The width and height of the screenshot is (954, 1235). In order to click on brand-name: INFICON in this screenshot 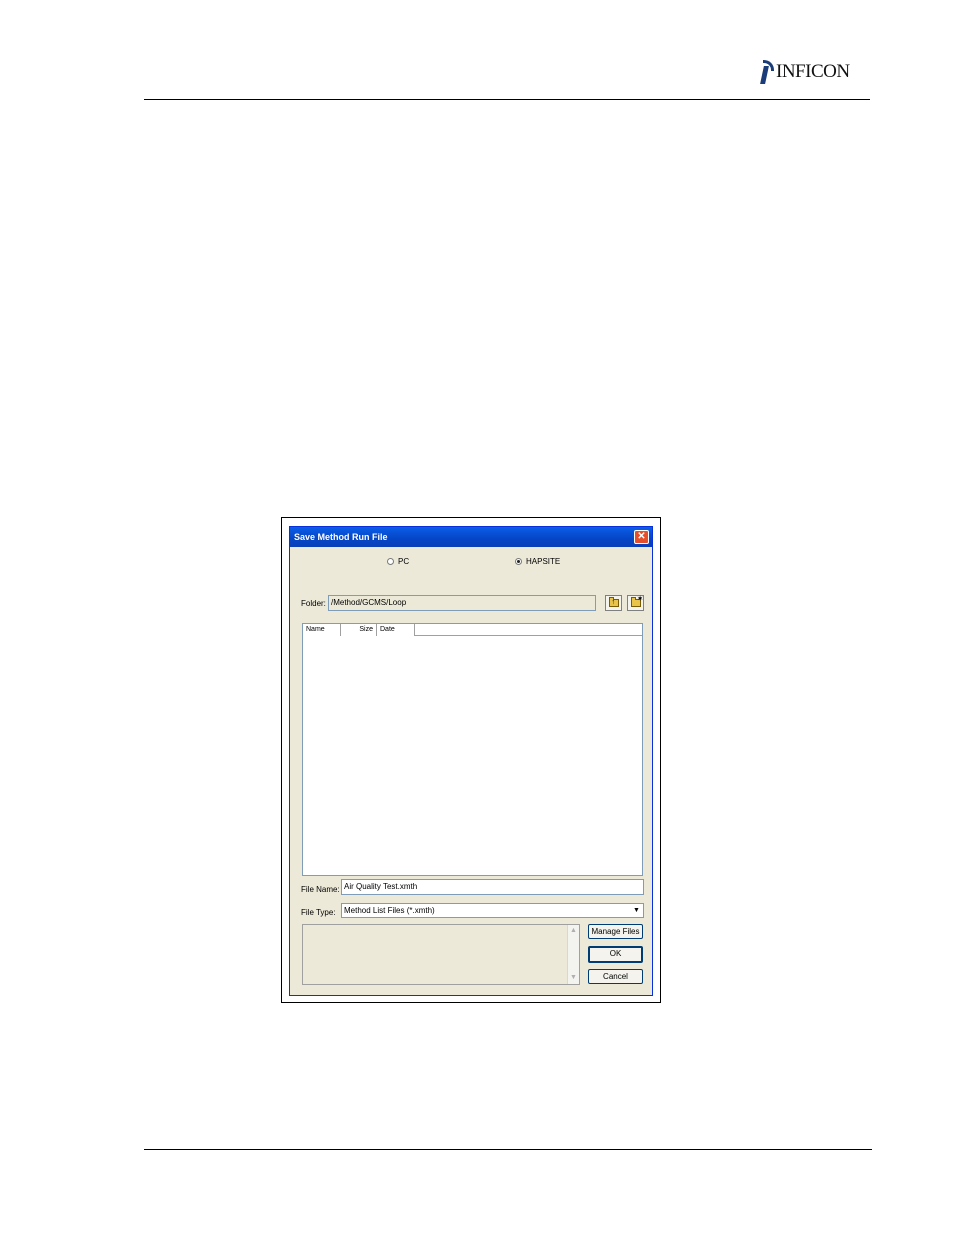, I will do `click(813, 71)`.